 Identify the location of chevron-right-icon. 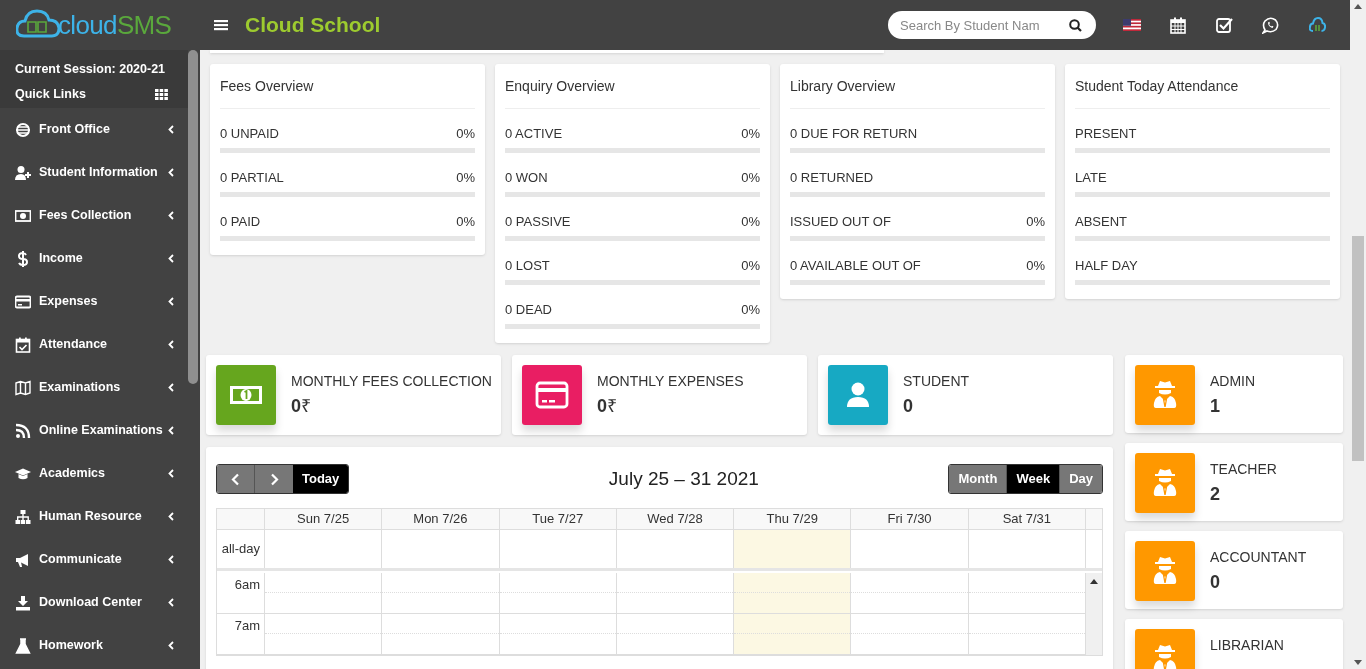
(274, 479).